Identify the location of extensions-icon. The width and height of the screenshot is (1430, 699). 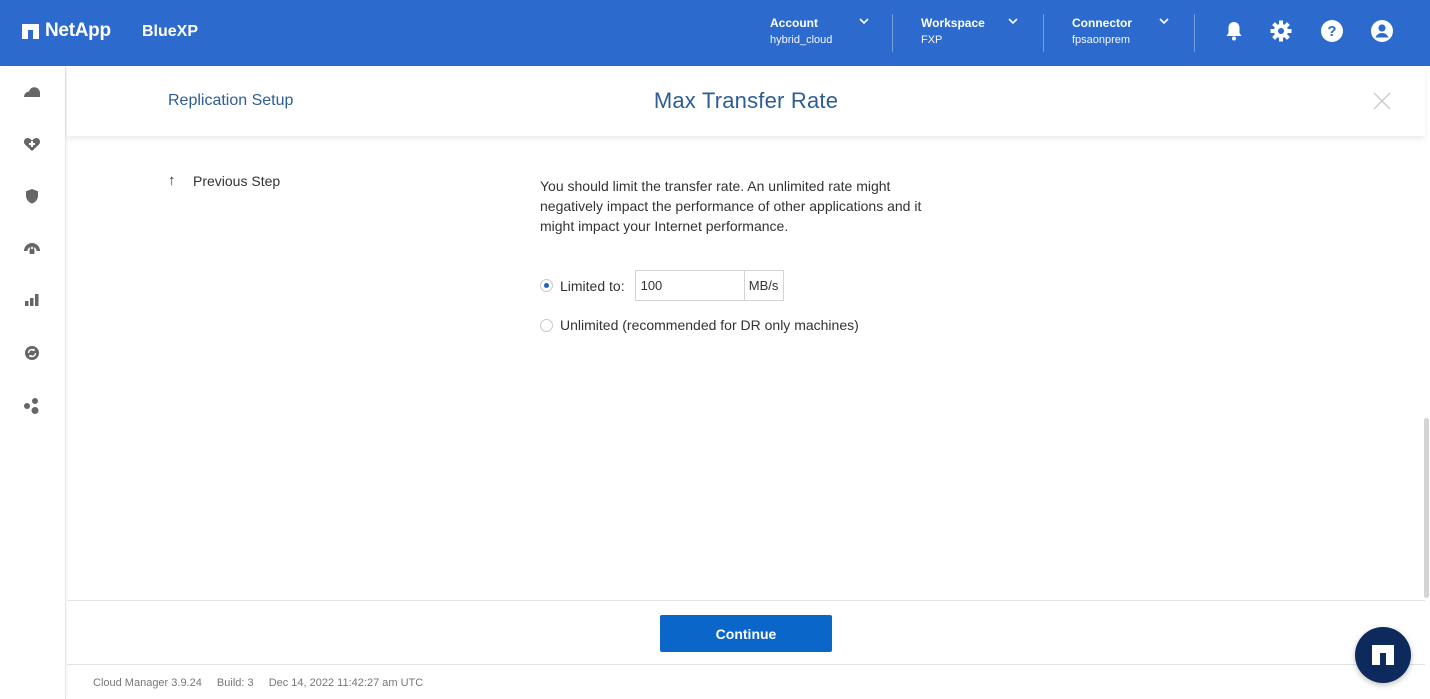
(32, 406).